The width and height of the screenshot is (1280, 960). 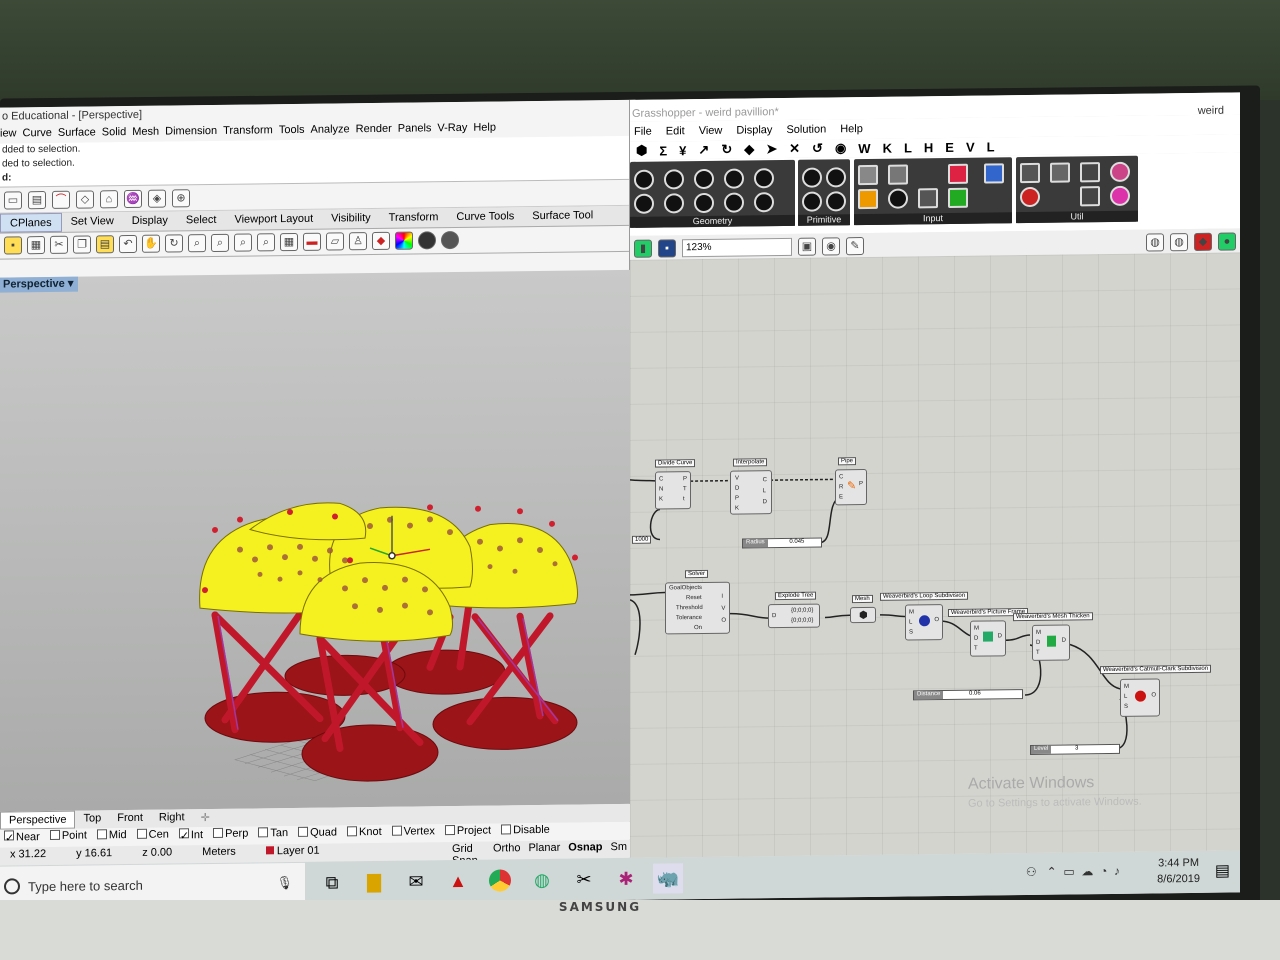 What do you see at coordinates (111, 837) in the screenshot?
I see `osnap-mid: Mid` at bounding box center [111, 837].